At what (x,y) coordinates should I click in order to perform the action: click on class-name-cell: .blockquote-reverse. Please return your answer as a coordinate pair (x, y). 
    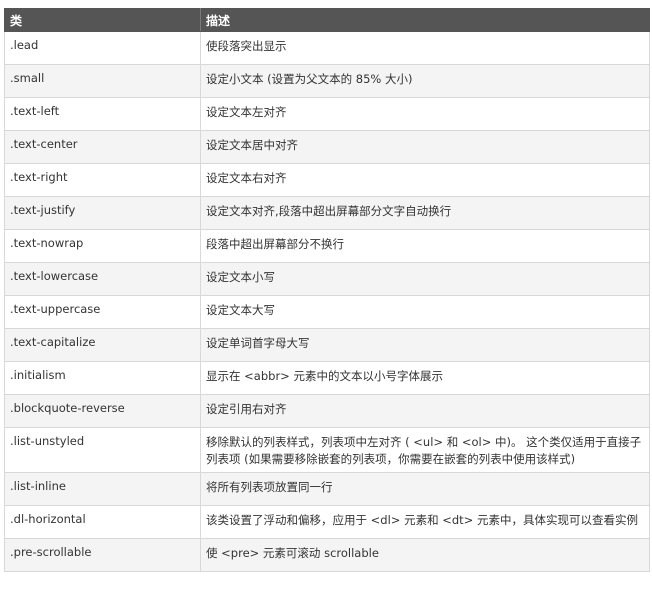
    Looking at the image, I should click on (102, 411).